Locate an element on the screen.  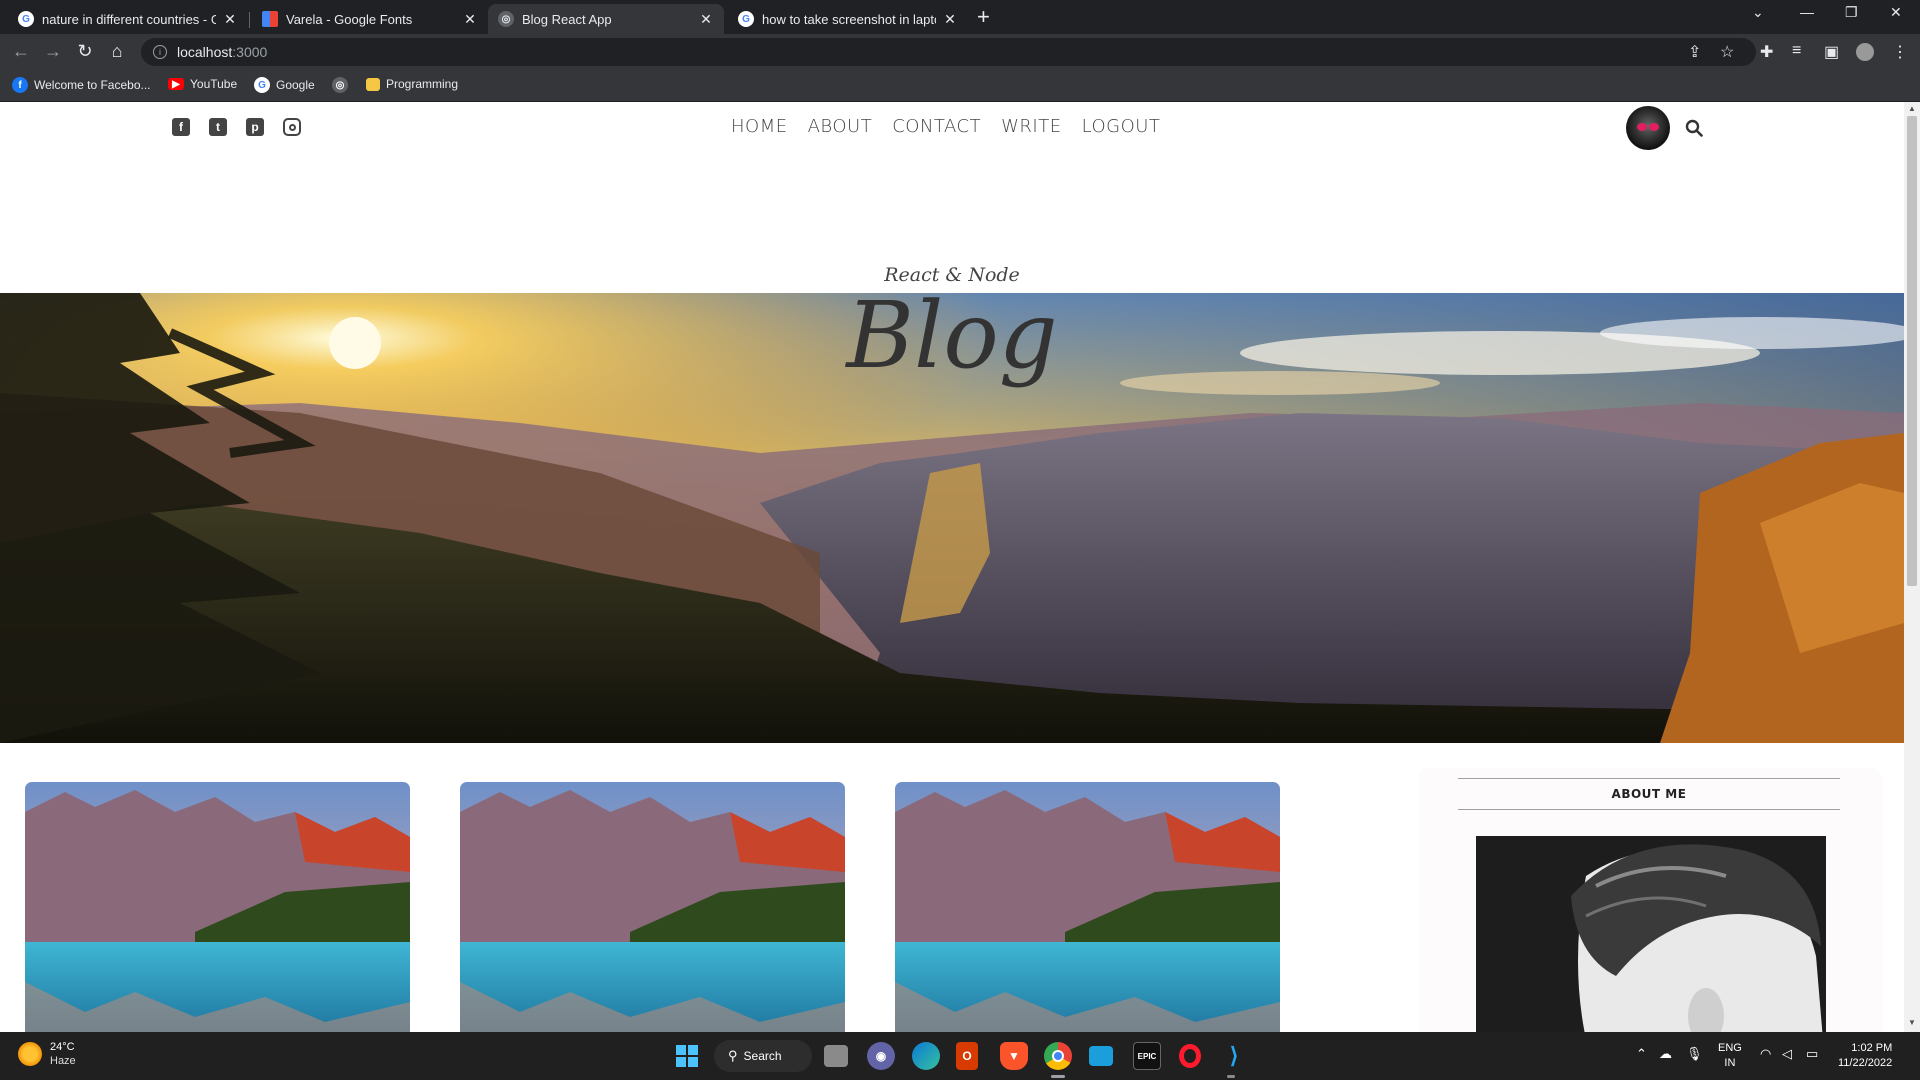
youtube-icon: ▶ is located at coordinates (176, 84).